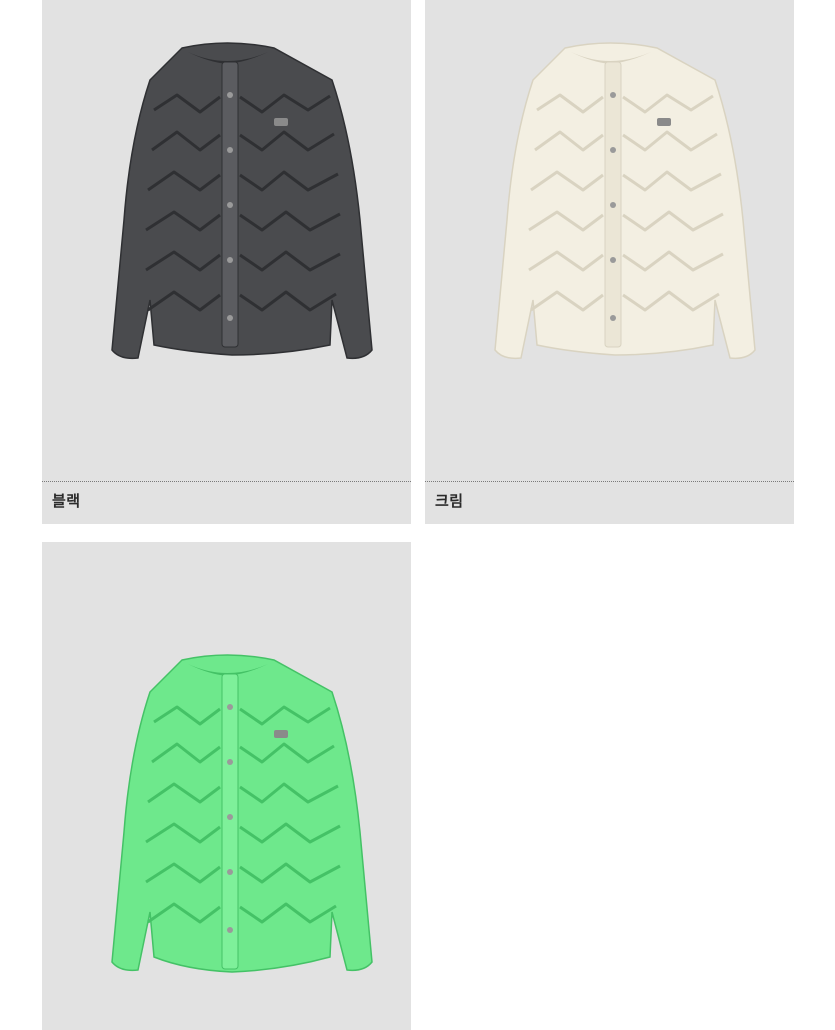  I want to click on color-label-black: 블랙, so click(66, 500).